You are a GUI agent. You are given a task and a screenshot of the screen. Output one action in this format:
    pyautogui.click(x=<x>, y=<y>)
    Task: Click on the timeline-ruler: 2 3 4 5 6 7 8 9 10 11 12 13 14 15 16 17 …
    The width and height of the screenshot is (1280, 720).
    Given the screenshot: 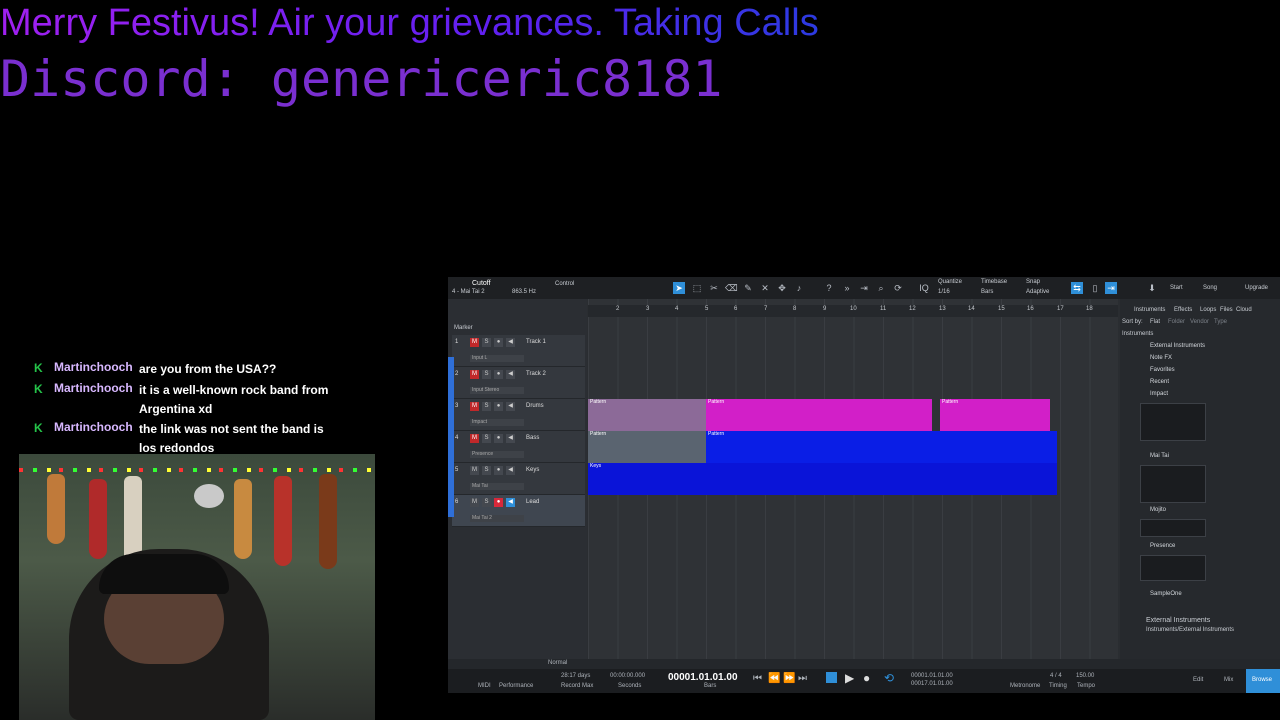 What is the action you would take?
    pyautogui.click(x=853, y=311)
    